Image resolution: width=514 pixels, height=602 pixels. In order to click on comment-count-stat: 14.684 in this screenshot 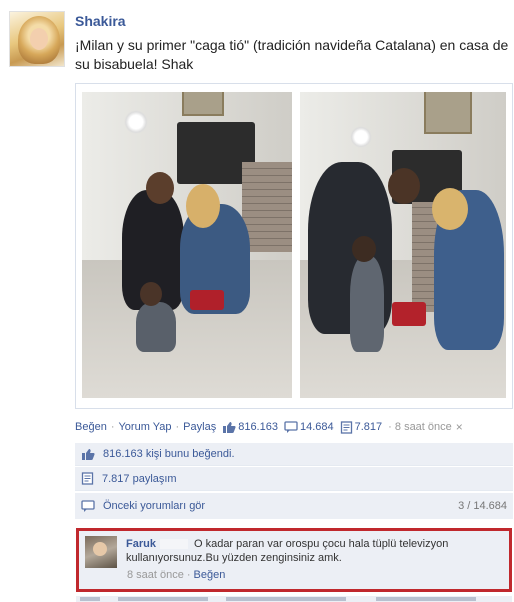, I will do `click(309, 427)`.